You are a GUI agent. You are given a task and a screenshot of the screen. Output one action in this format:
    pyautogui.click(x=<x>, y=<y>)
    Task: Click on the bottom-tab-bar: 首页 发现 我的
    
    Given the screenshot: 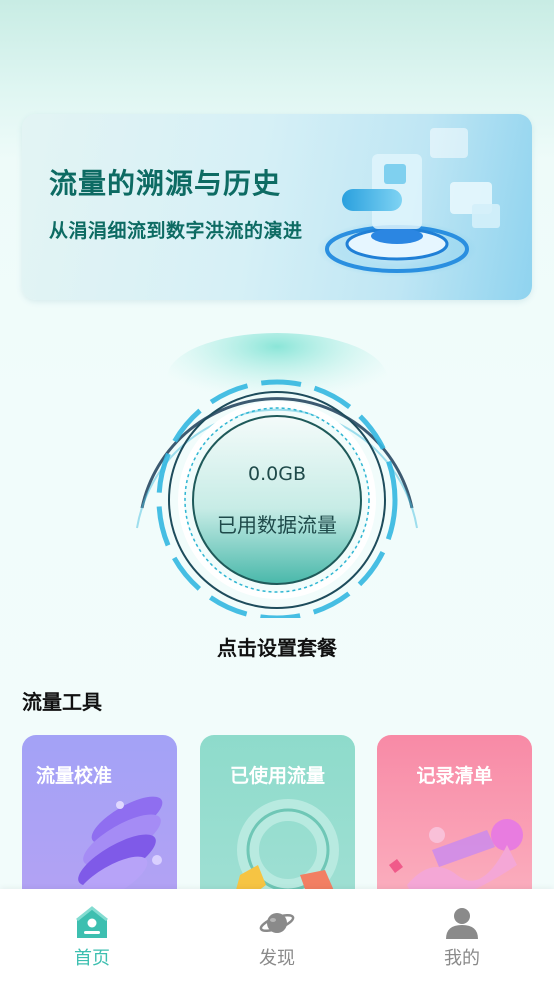 What is the action you would take?
    pyautogui.click(x=277, y=936)
    